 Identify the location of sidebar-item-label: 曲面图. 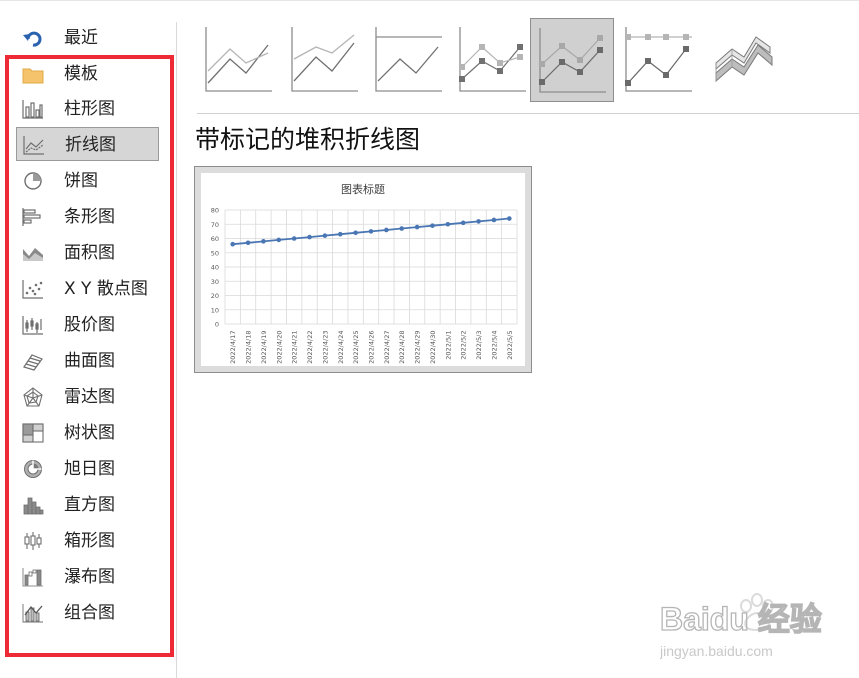
(89, 361).